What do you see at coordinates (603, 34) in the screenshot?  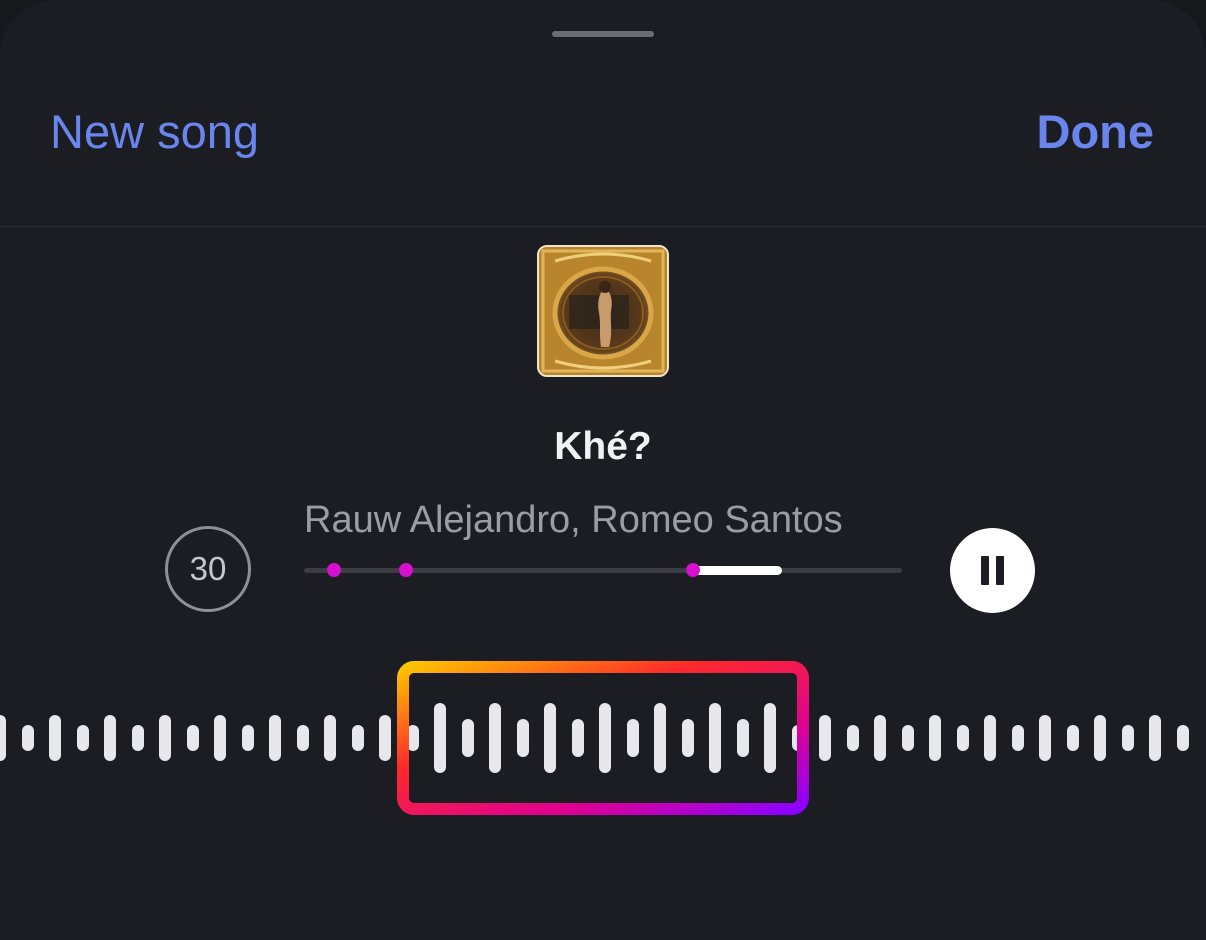 I see `sheet-grabber` at bounding box center [603, 34].